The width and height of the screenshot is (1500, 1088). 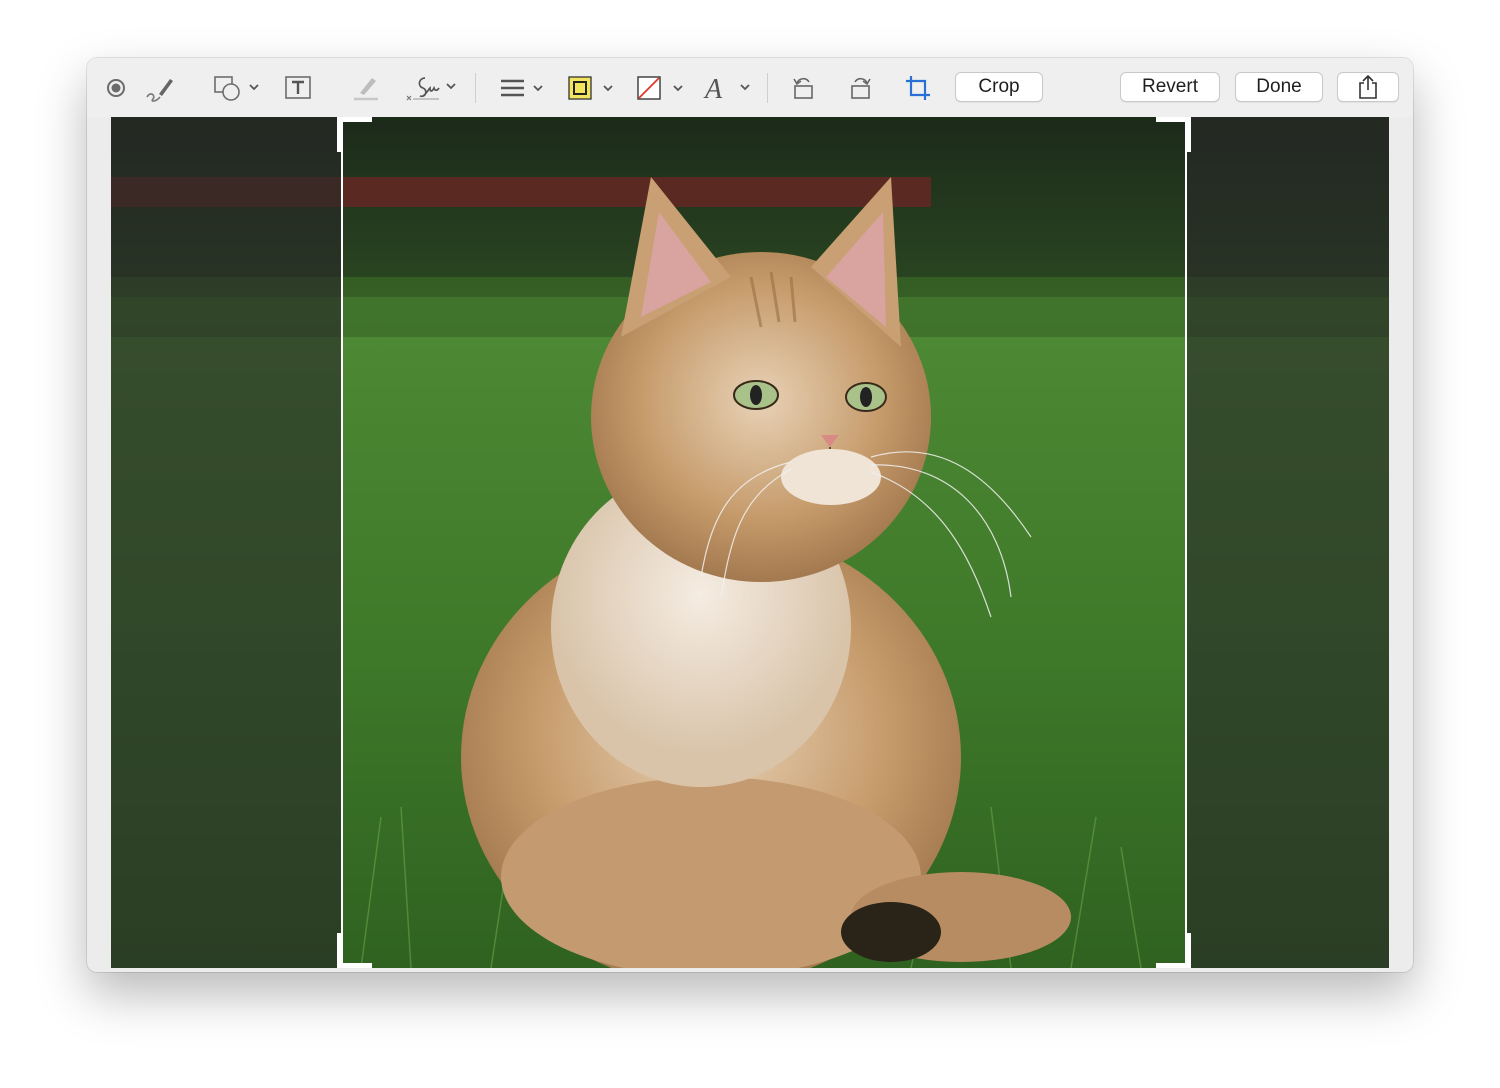 I want to click on shapes-icon, so click(x=236, y=88).